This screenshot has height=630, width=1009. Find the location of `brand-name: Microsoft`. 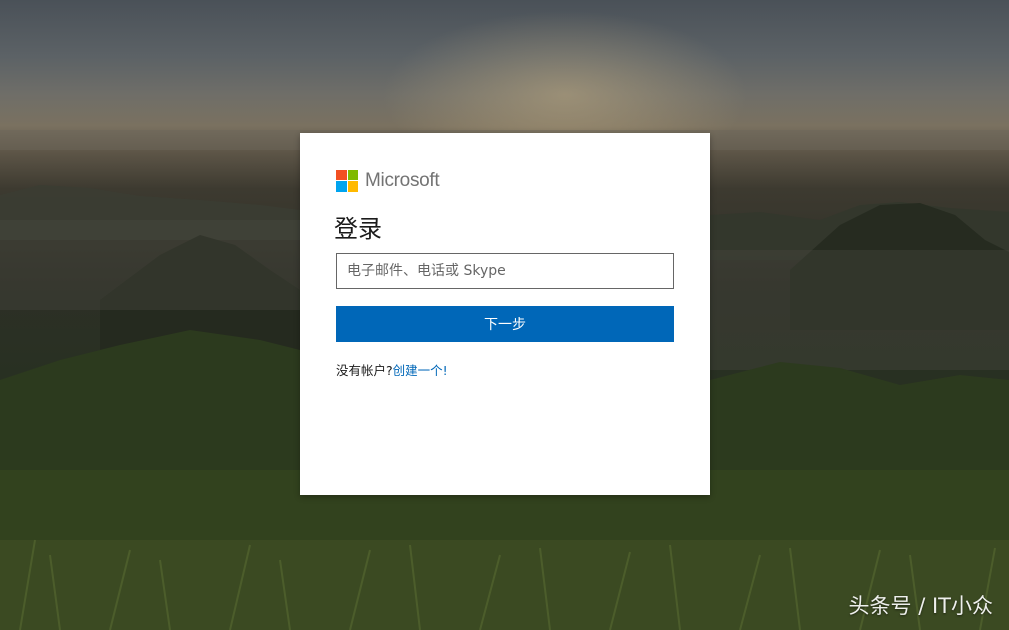

brand-name: Microsoft is located at coordinates (402, 180).